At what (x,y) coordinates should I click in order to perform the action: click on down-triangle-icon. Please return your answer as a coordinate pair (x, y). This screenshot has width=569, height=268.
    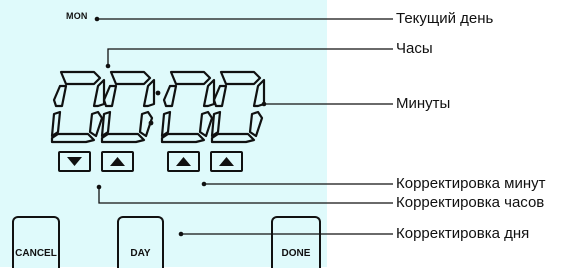
    Looking at the image, I should click on (74, 161).